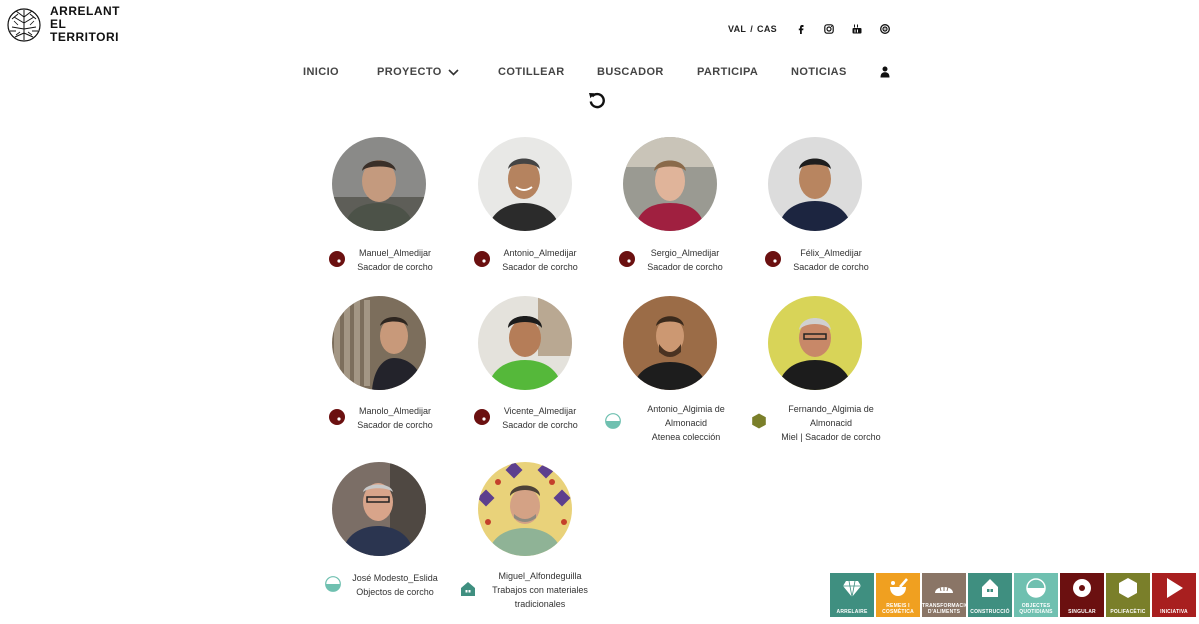 The width and height of the screenshot is (1199, 624). I want to click on person-role: Atenea colección, so click(686, 437).